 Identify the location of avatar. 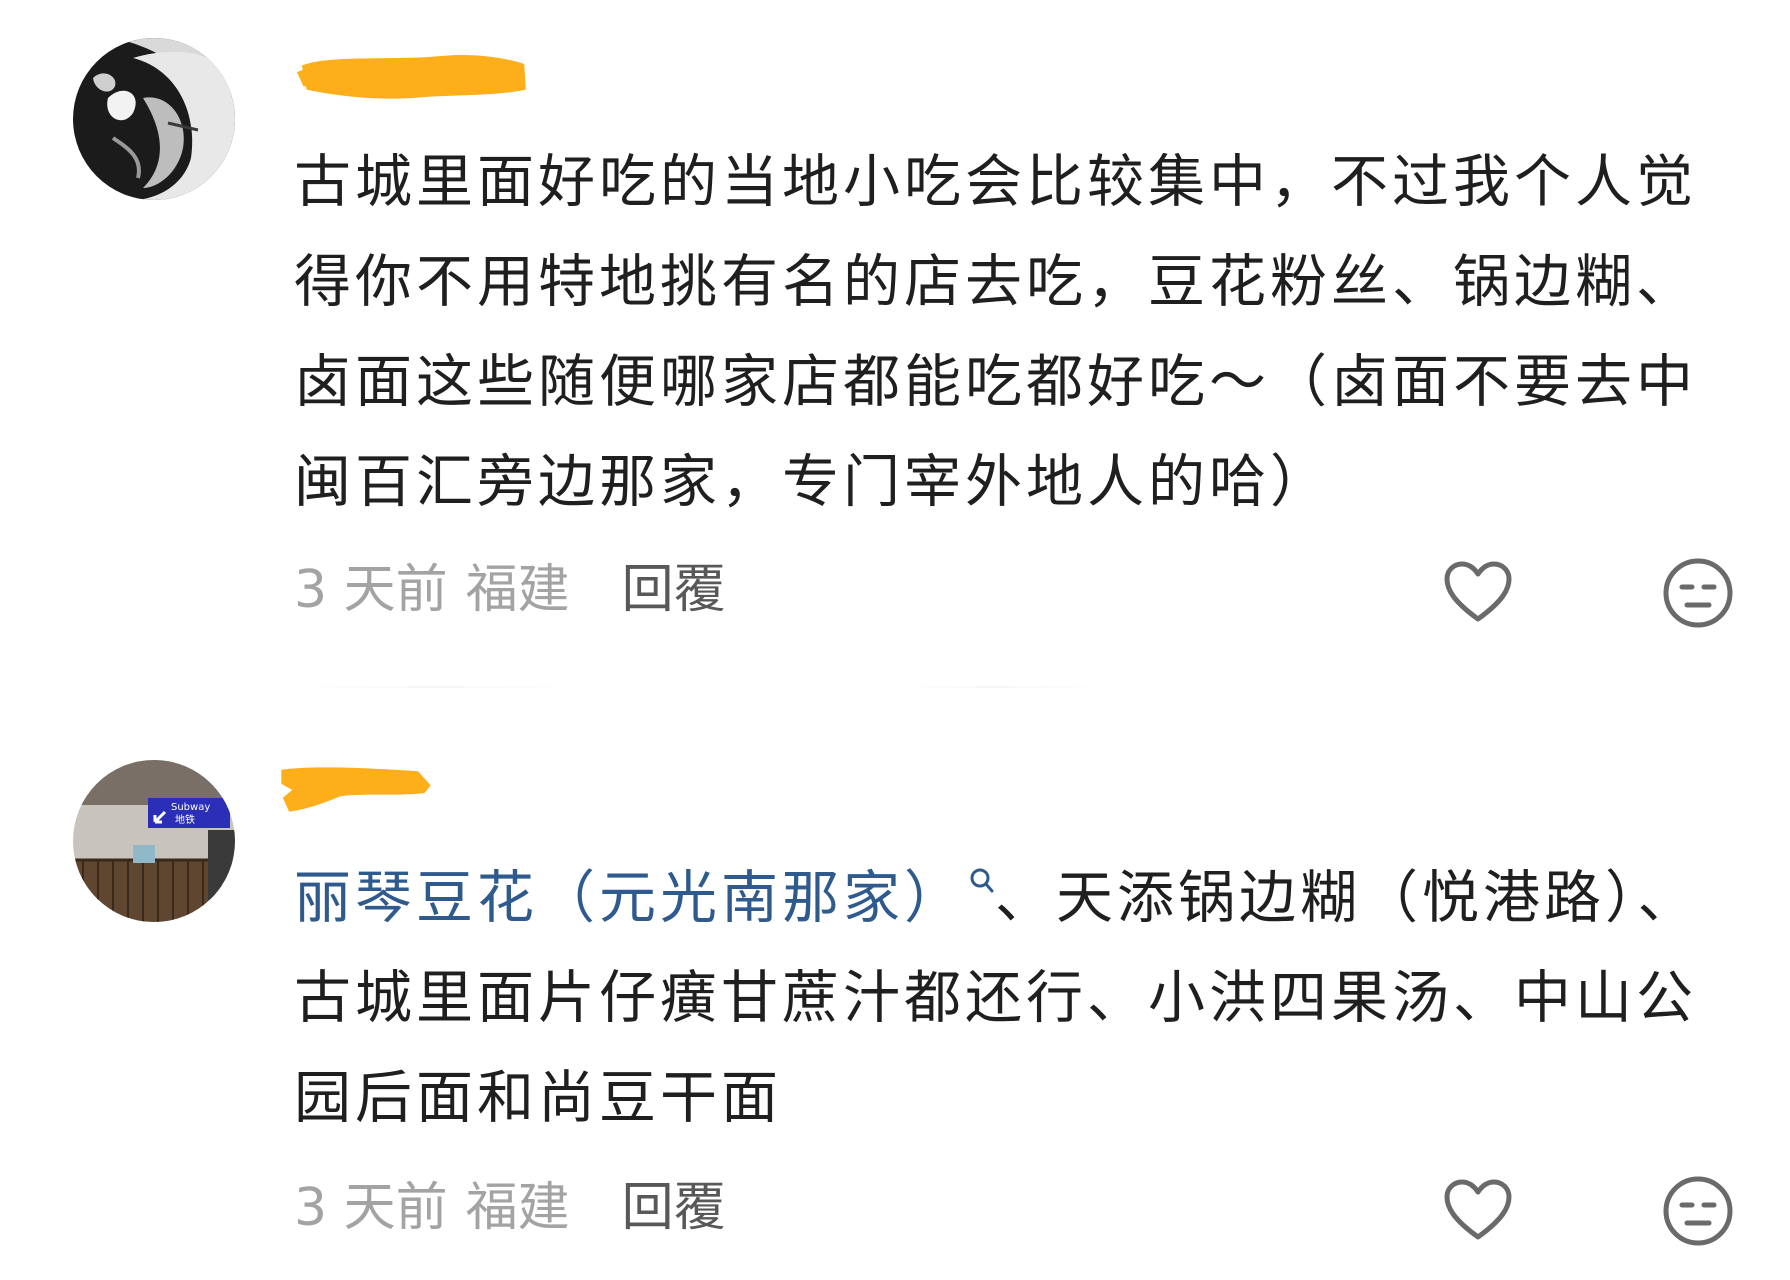
(154, 119).